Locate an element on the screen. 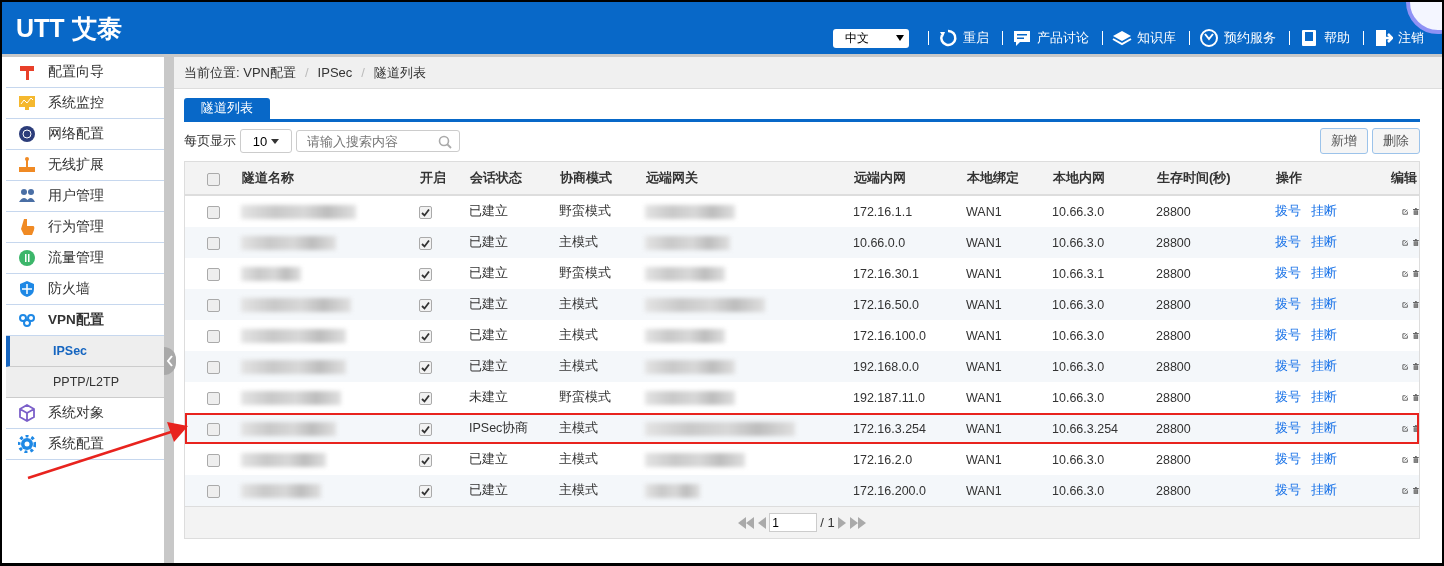 Image resolution: width=1444 pixels, height=566 pixels. header-link: 重启 is located at coordinates (963, 38).